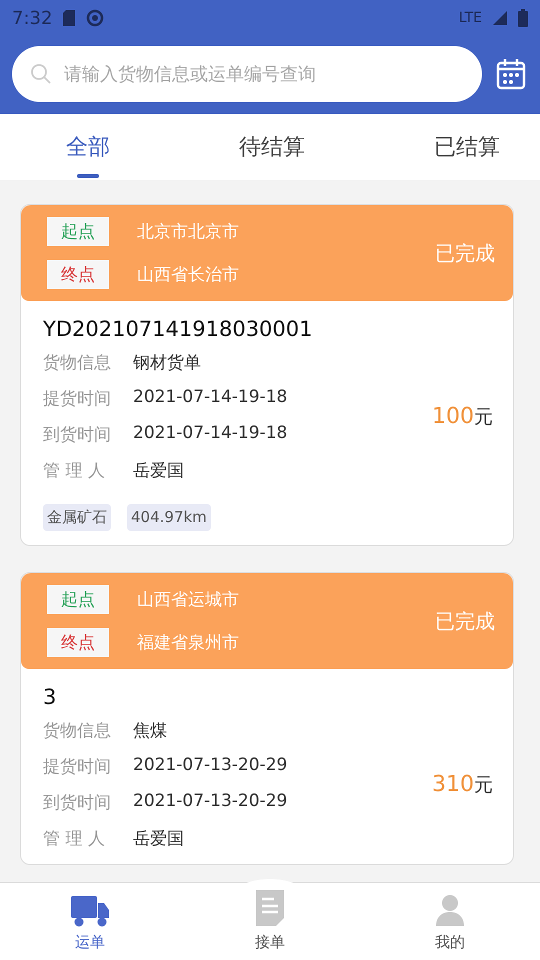 The image size is (540, 960). Describe the element at coordinates (77, 517) in the screenshot. I see `tag: 金属矿石` at that location.